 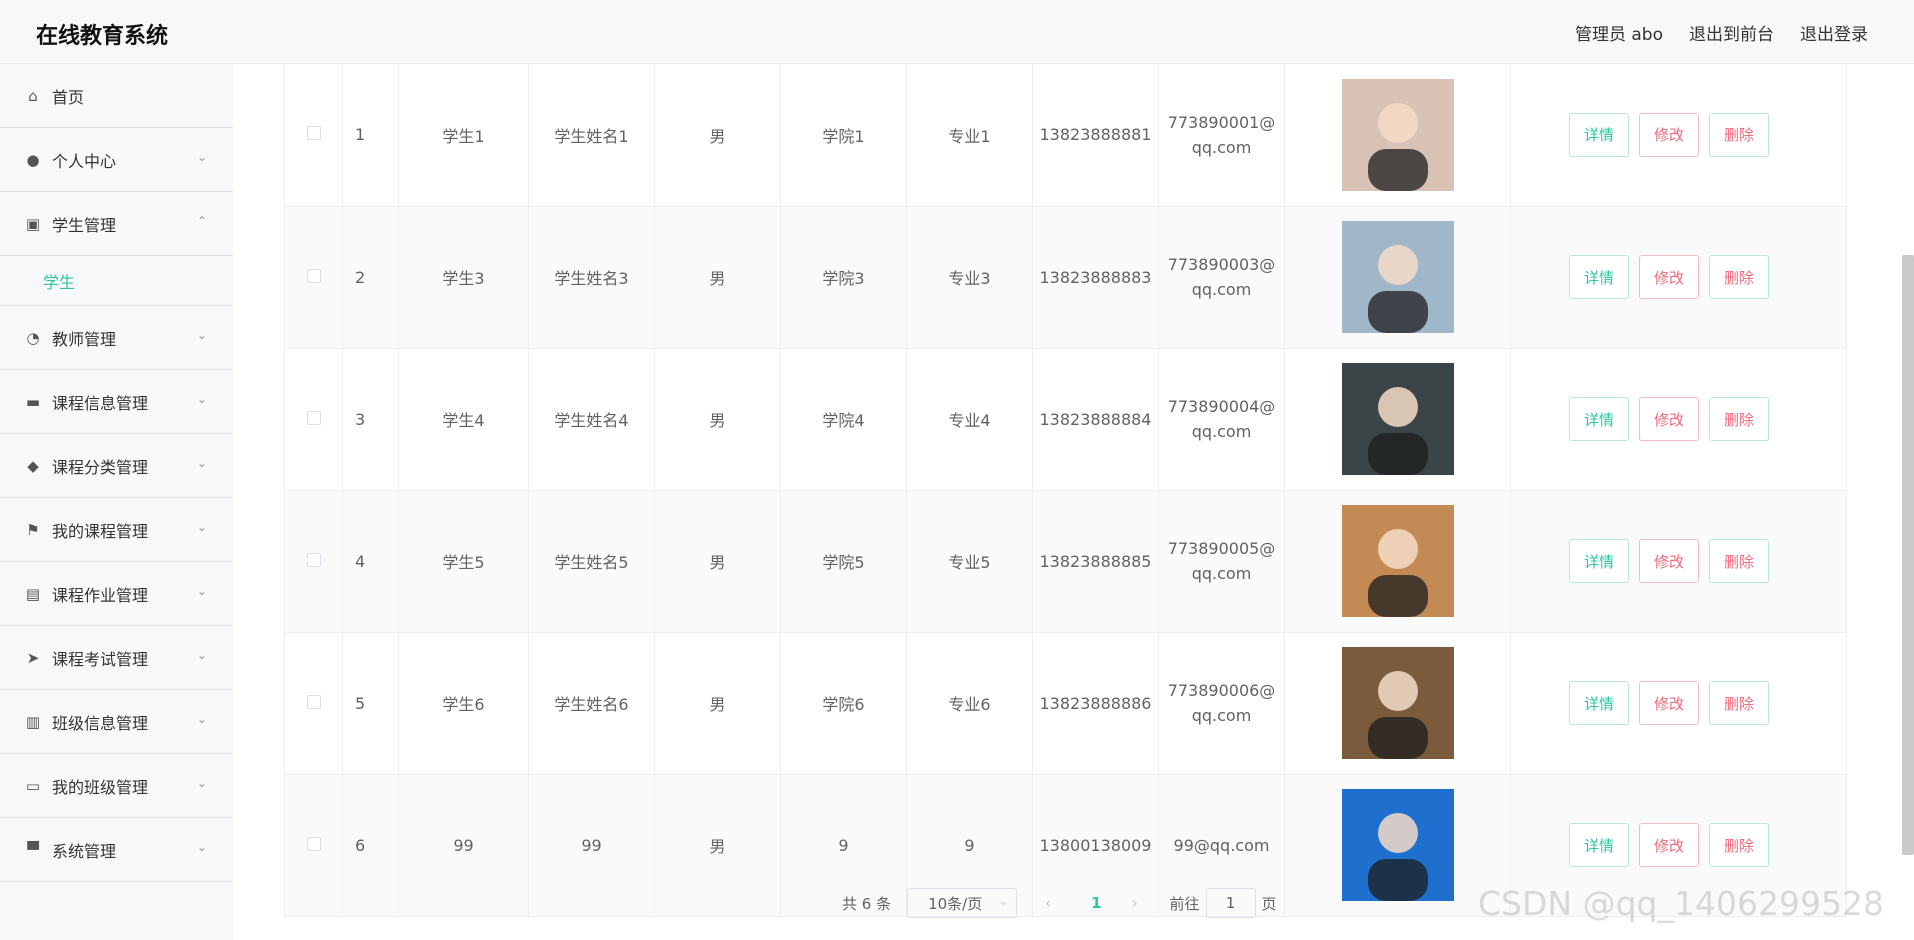 What do you see at coordinates (1397, 135) in the screenshot?
I see `avatar-cell` at bounding box center [1397, 135].